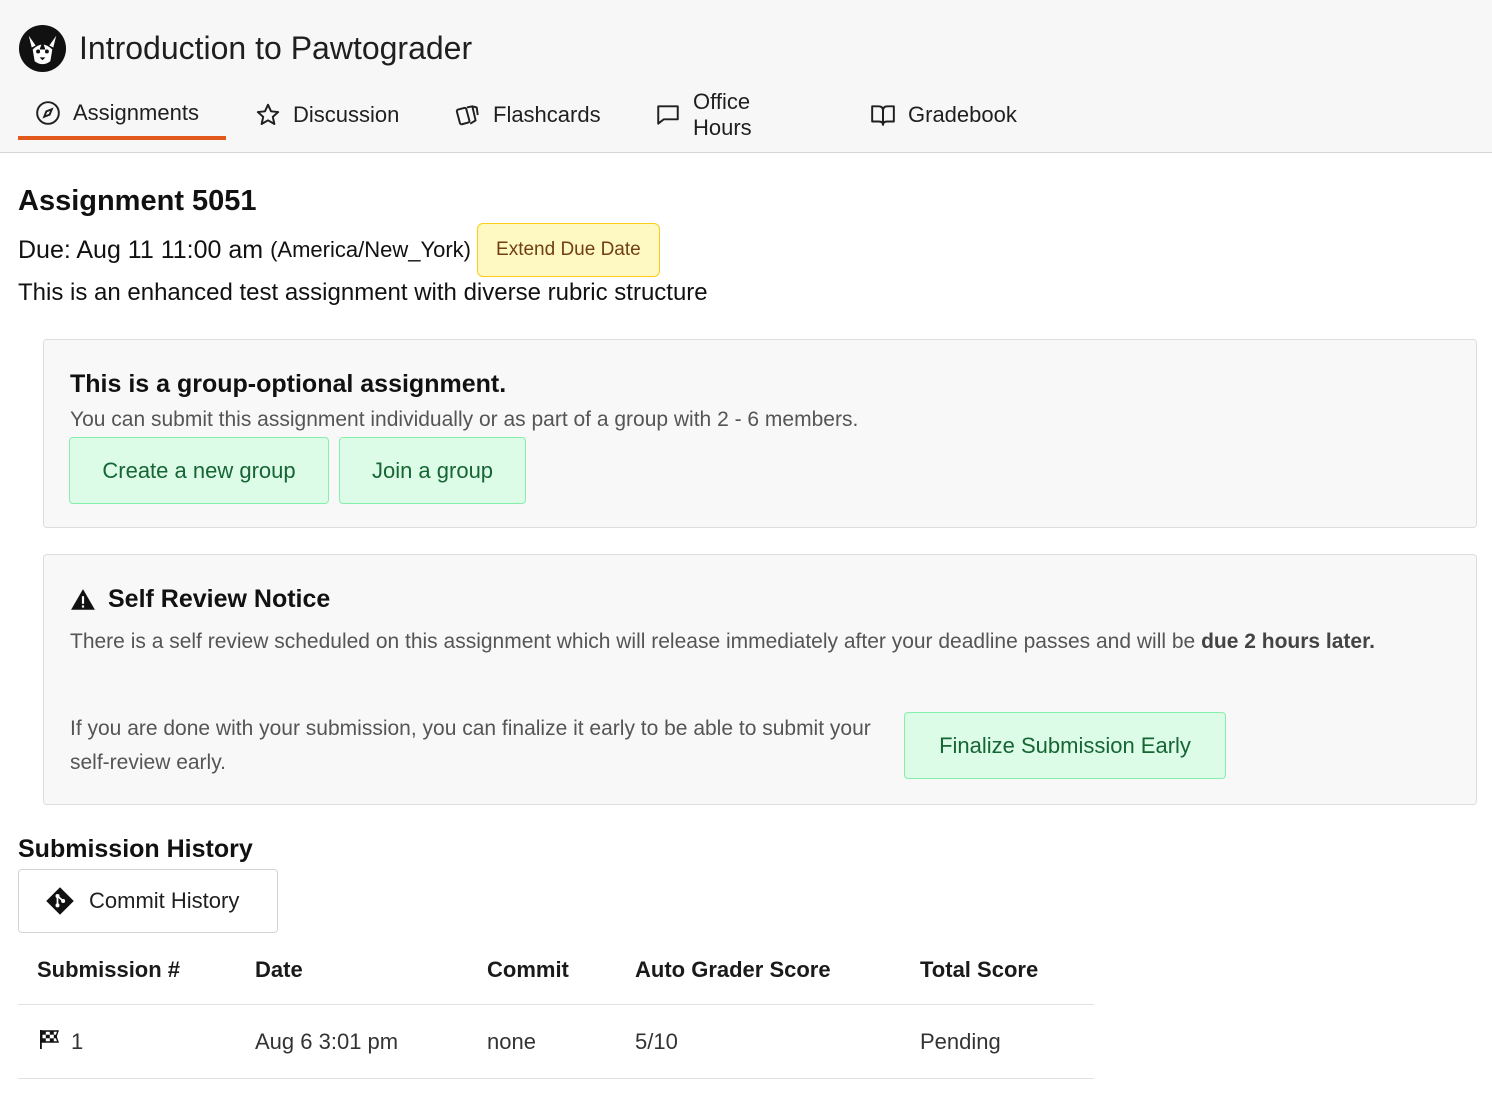 This screenshot has height=1120, width=1492. Describe the element at coordinates (268, 115) in the screenshot. I see `star-icon` at that location.